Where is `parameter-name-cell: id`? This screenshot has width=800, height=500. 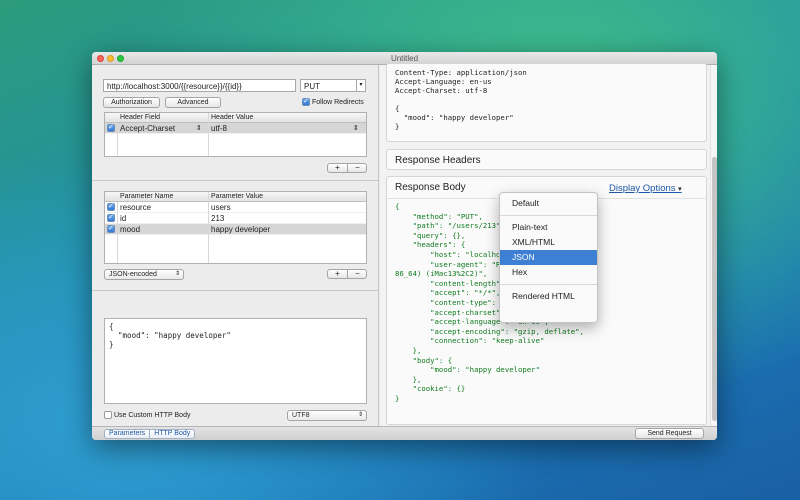 parameter-name-cell: id is located at coordinates (123, 218).